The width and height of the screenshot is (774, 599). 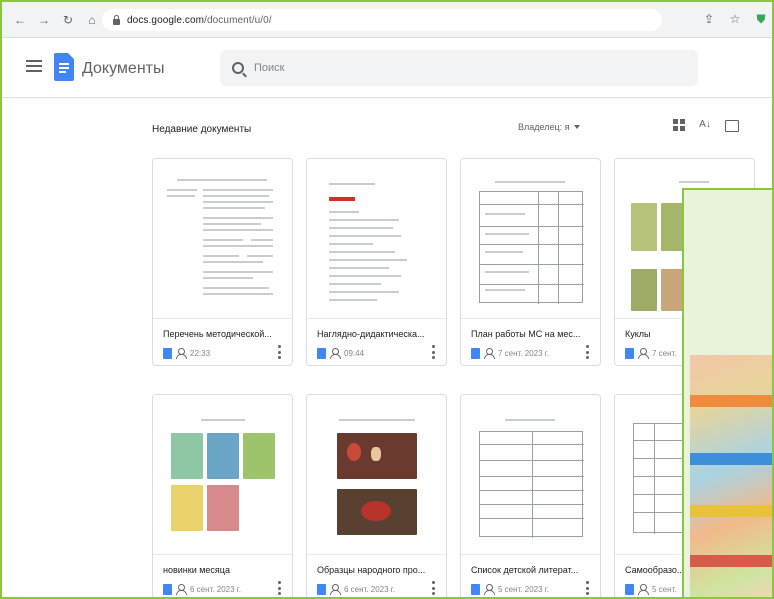 I want to click on chevron-down-icon, so click(x=576, y=127).